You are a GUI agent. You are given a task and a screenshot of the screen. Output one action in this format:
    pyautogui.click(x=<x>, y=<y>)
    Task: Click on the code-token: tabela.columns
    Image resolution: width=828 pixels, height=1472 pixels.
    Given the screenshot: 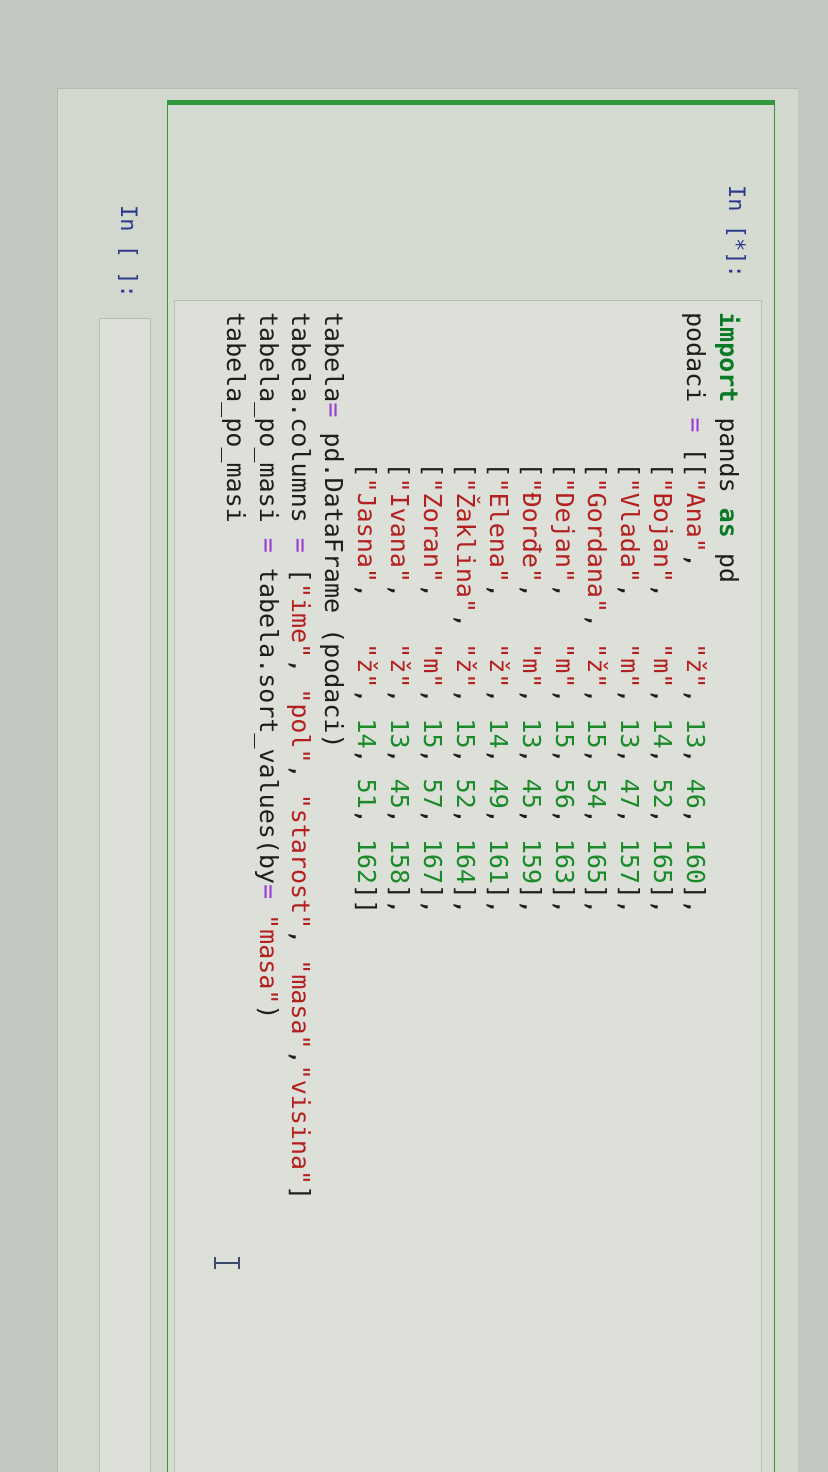 What is the action you would take?
    pyautogui.click(x=301, y=425)
    